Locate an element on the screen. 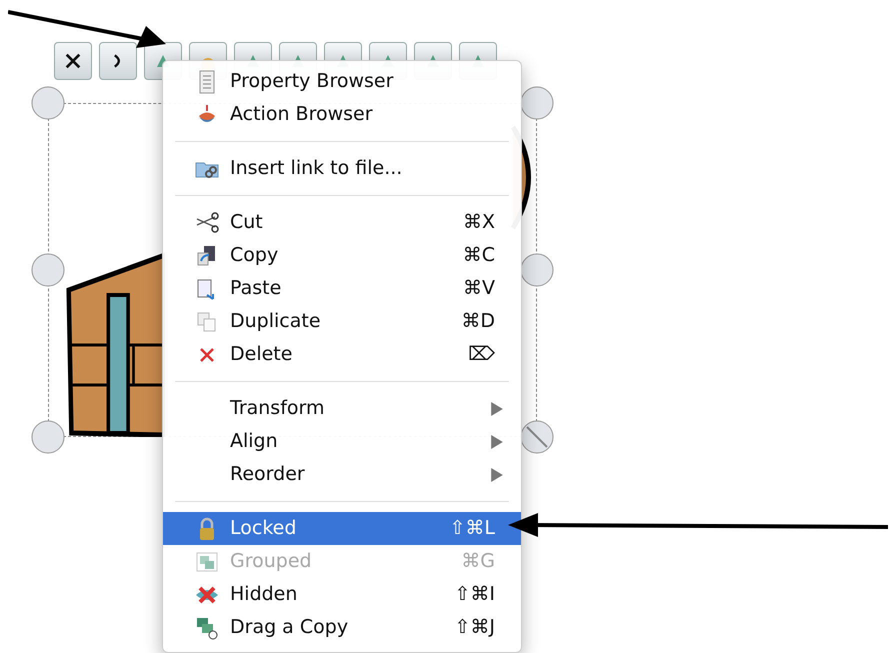 Image resolution: width=893 pixels, height=653 pixels. menu-item: Action Browser is located at coordinates (342, 114).